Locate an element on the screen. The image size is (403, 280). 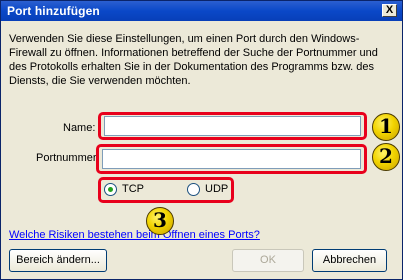
ok-button: OK is located at coordinates (268, 260).